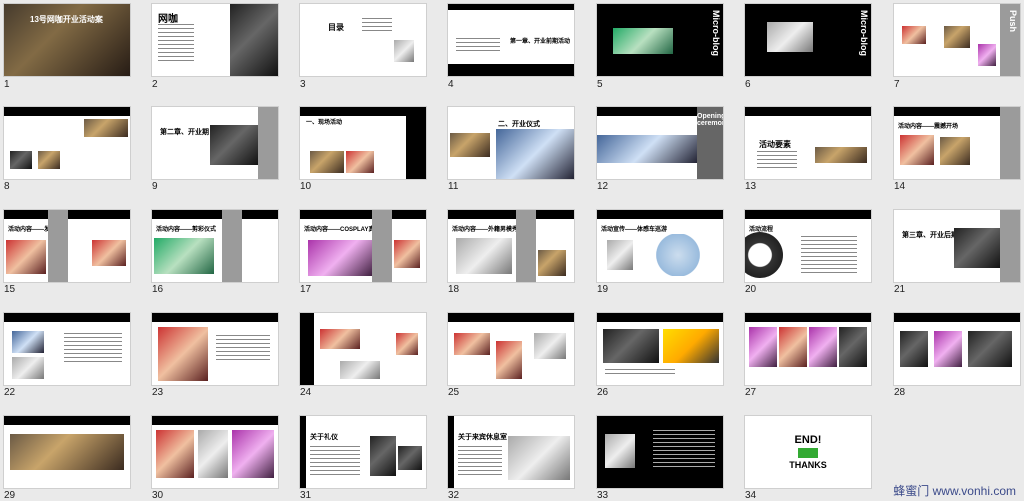 The image size is (1024, 501). Describe the element at coordinates (511, 452) in the screenshot. I see `slide-thumbnail-32: 关于来宾休息室` at that location.